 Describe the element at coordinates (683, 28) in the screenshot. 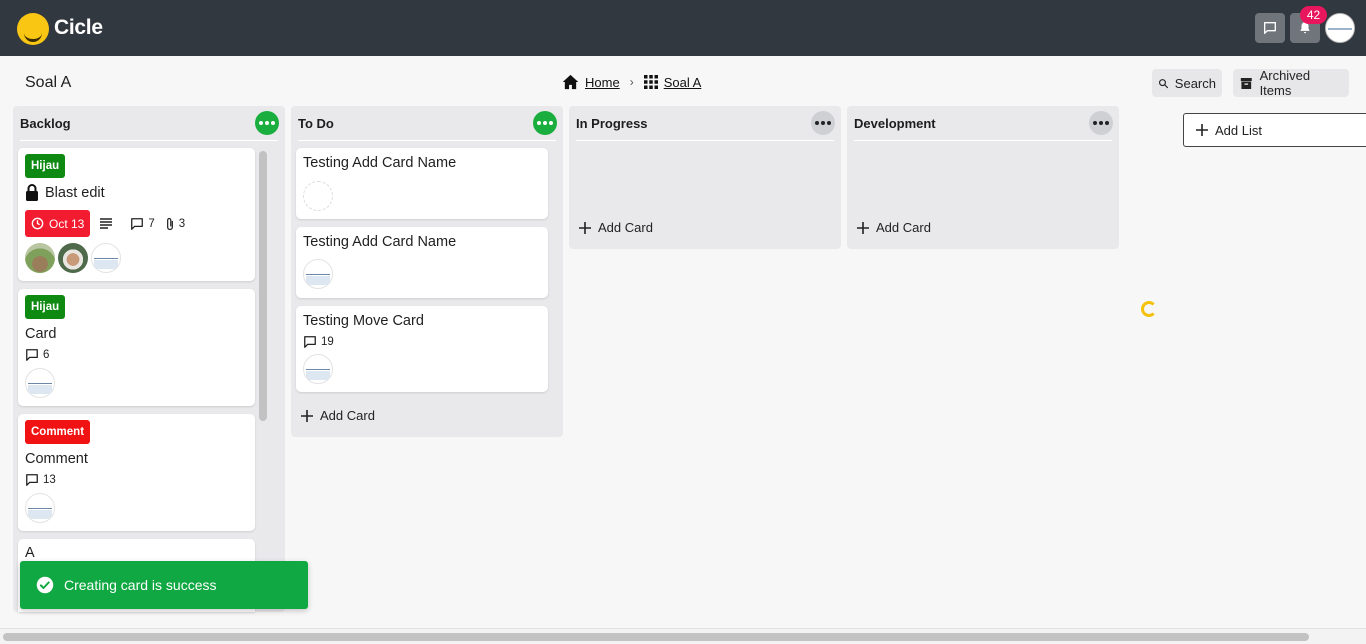

I see `top-bar: Cicle 42` at that location.